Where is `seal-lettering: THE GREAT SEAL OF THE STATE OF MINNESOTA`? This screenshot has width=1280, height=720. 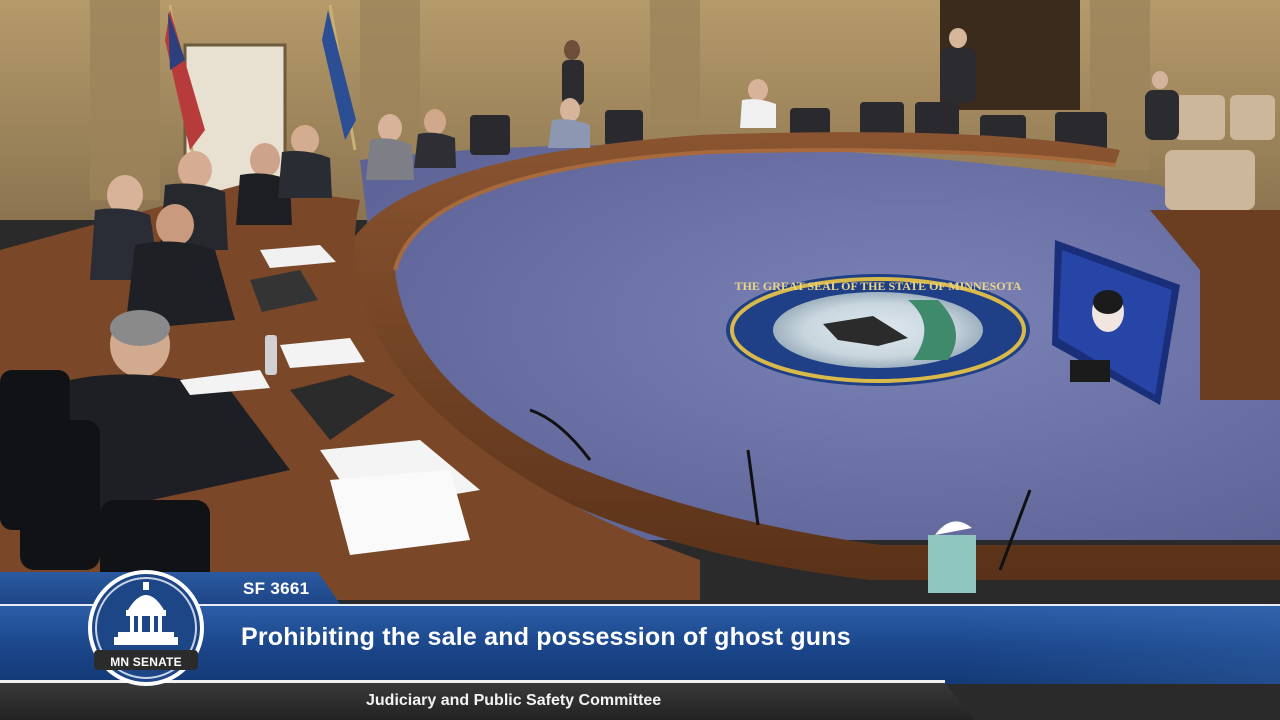 seal-lettering: THE GREAT SEAL OF THE STATE OF MINNESOTA is located at coordinates (878, 286).